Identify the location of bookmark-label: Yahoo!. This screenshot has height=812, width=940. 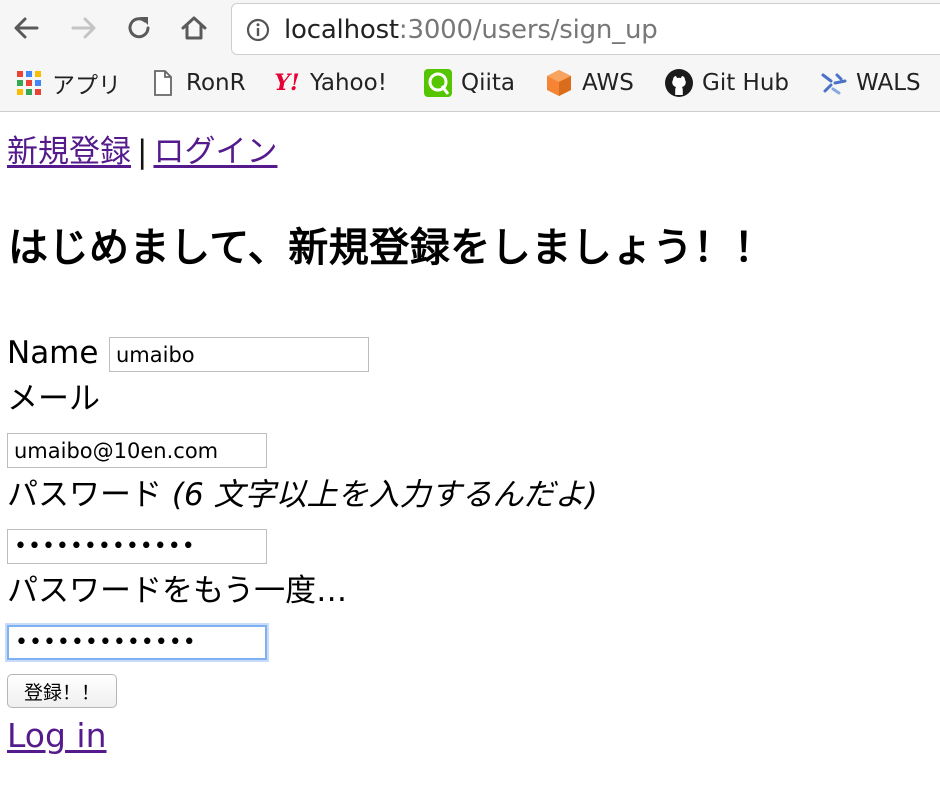
(348, 83).